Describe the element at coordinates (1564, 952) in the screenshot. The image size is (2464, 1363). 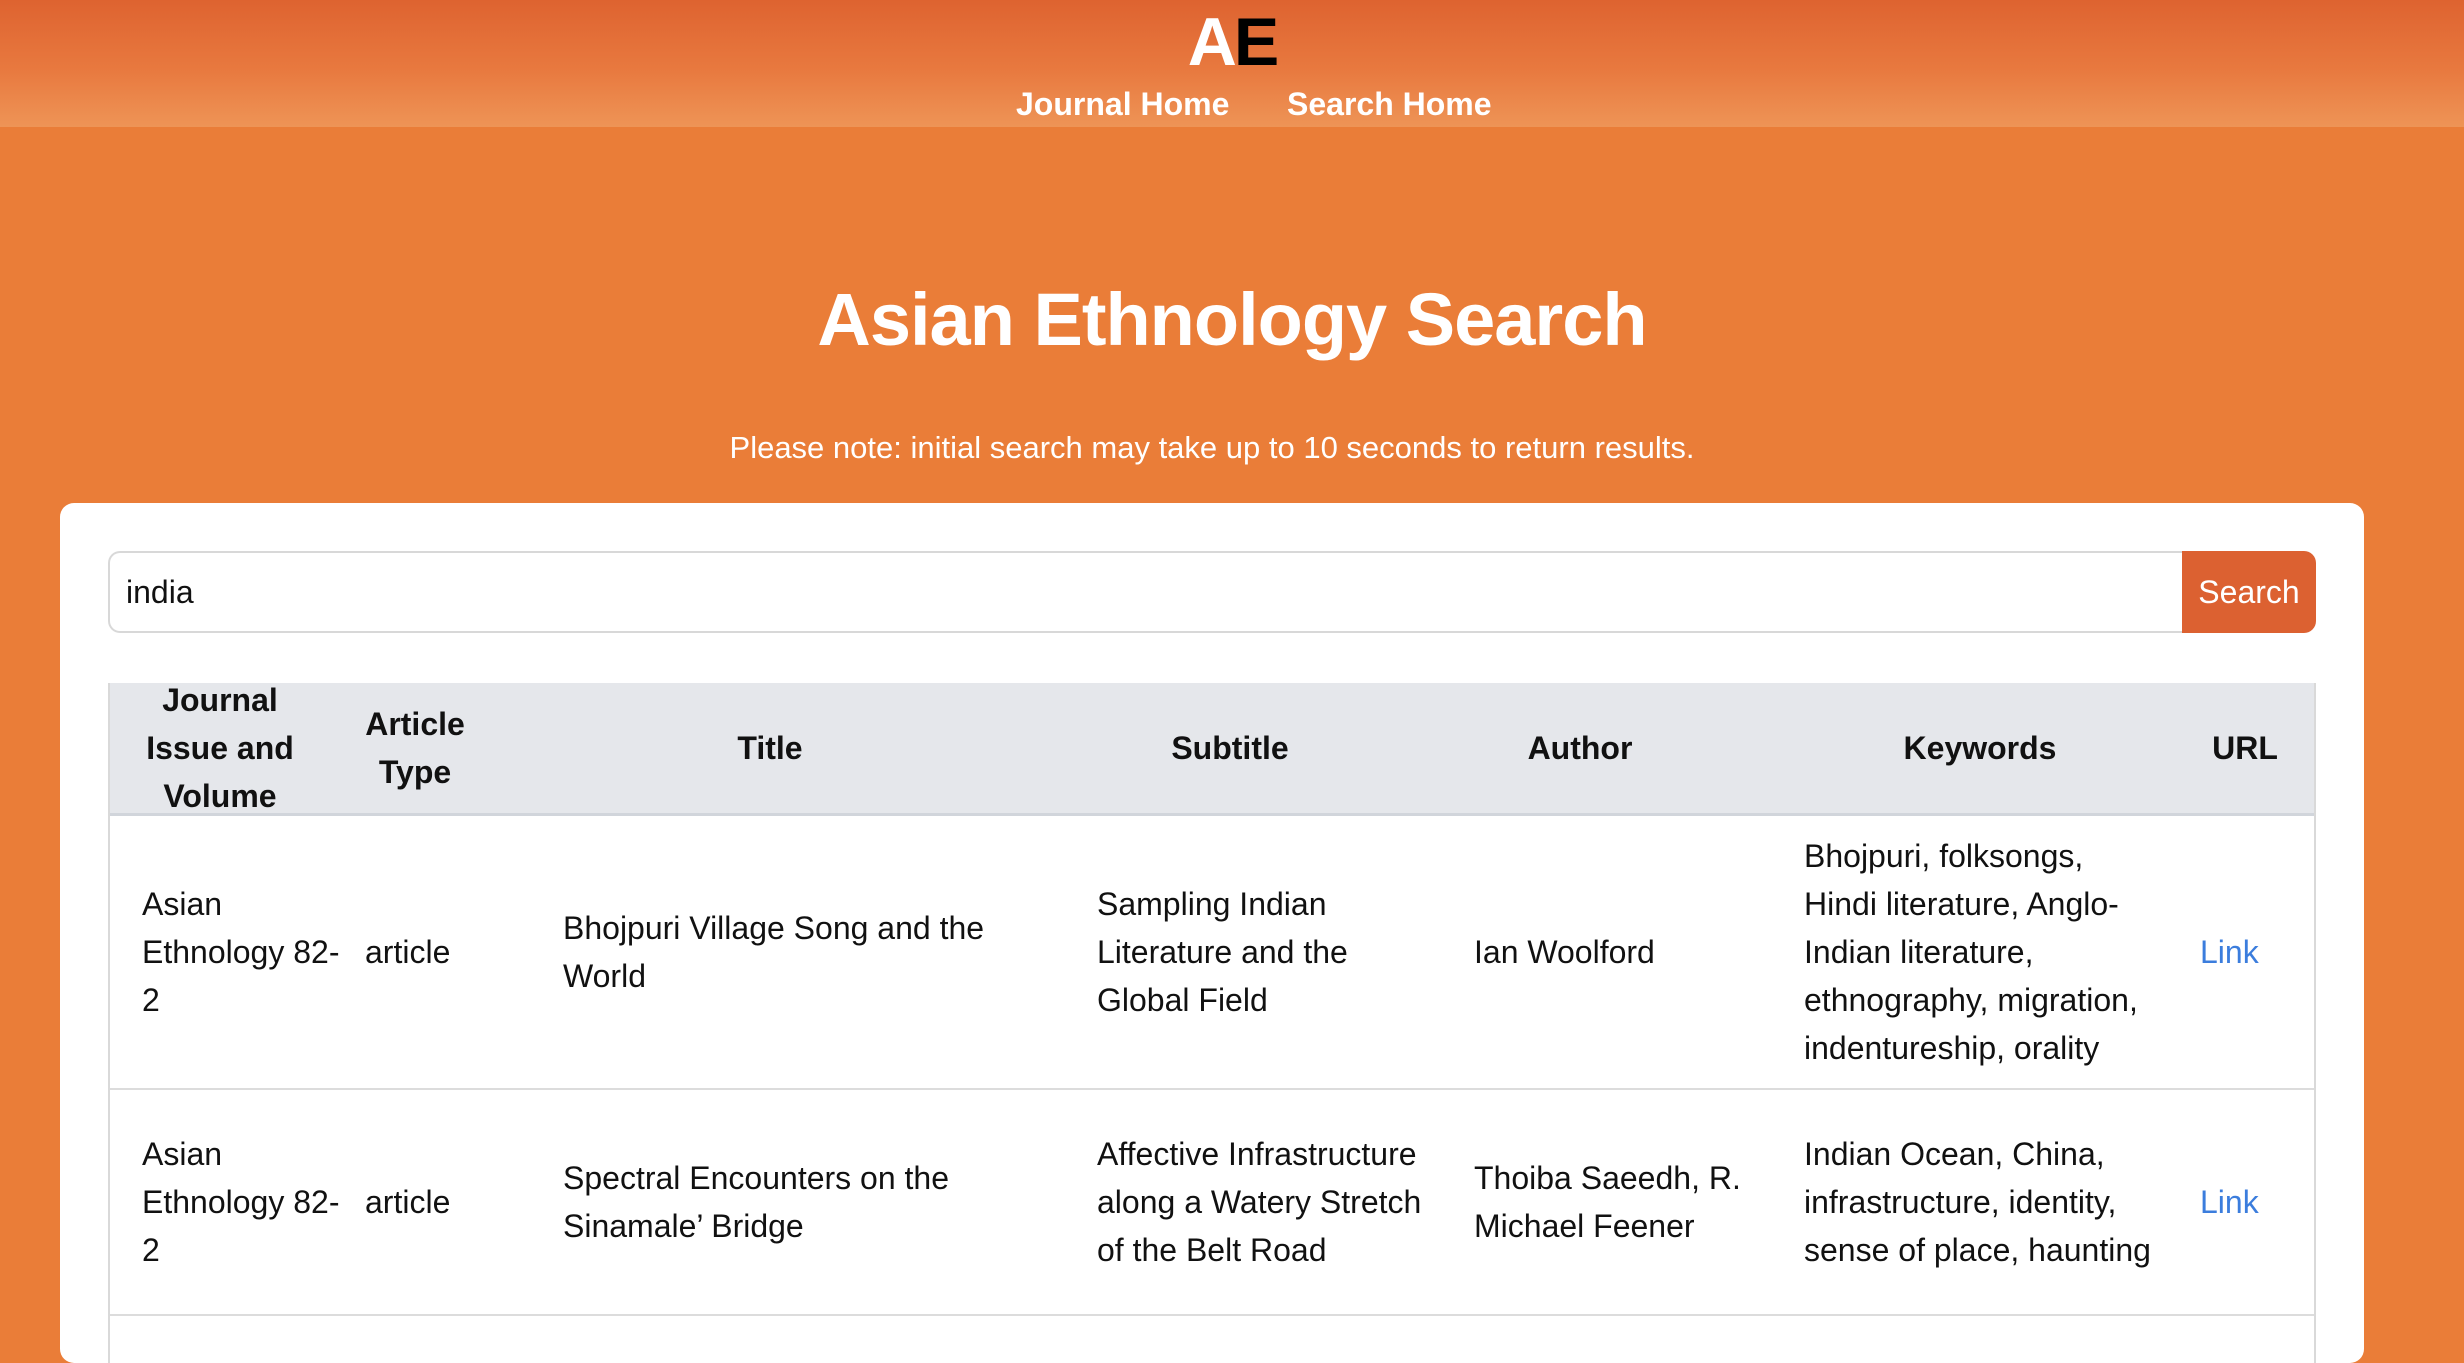
I see `cell-text: Ian Woolford` at that location.